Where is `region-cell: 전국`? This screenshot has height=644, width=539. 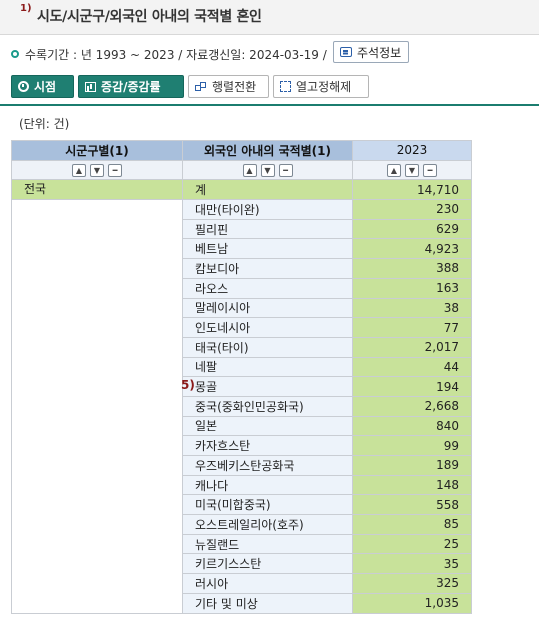 region-cell: 전국 is located at coordinates (97, 190).